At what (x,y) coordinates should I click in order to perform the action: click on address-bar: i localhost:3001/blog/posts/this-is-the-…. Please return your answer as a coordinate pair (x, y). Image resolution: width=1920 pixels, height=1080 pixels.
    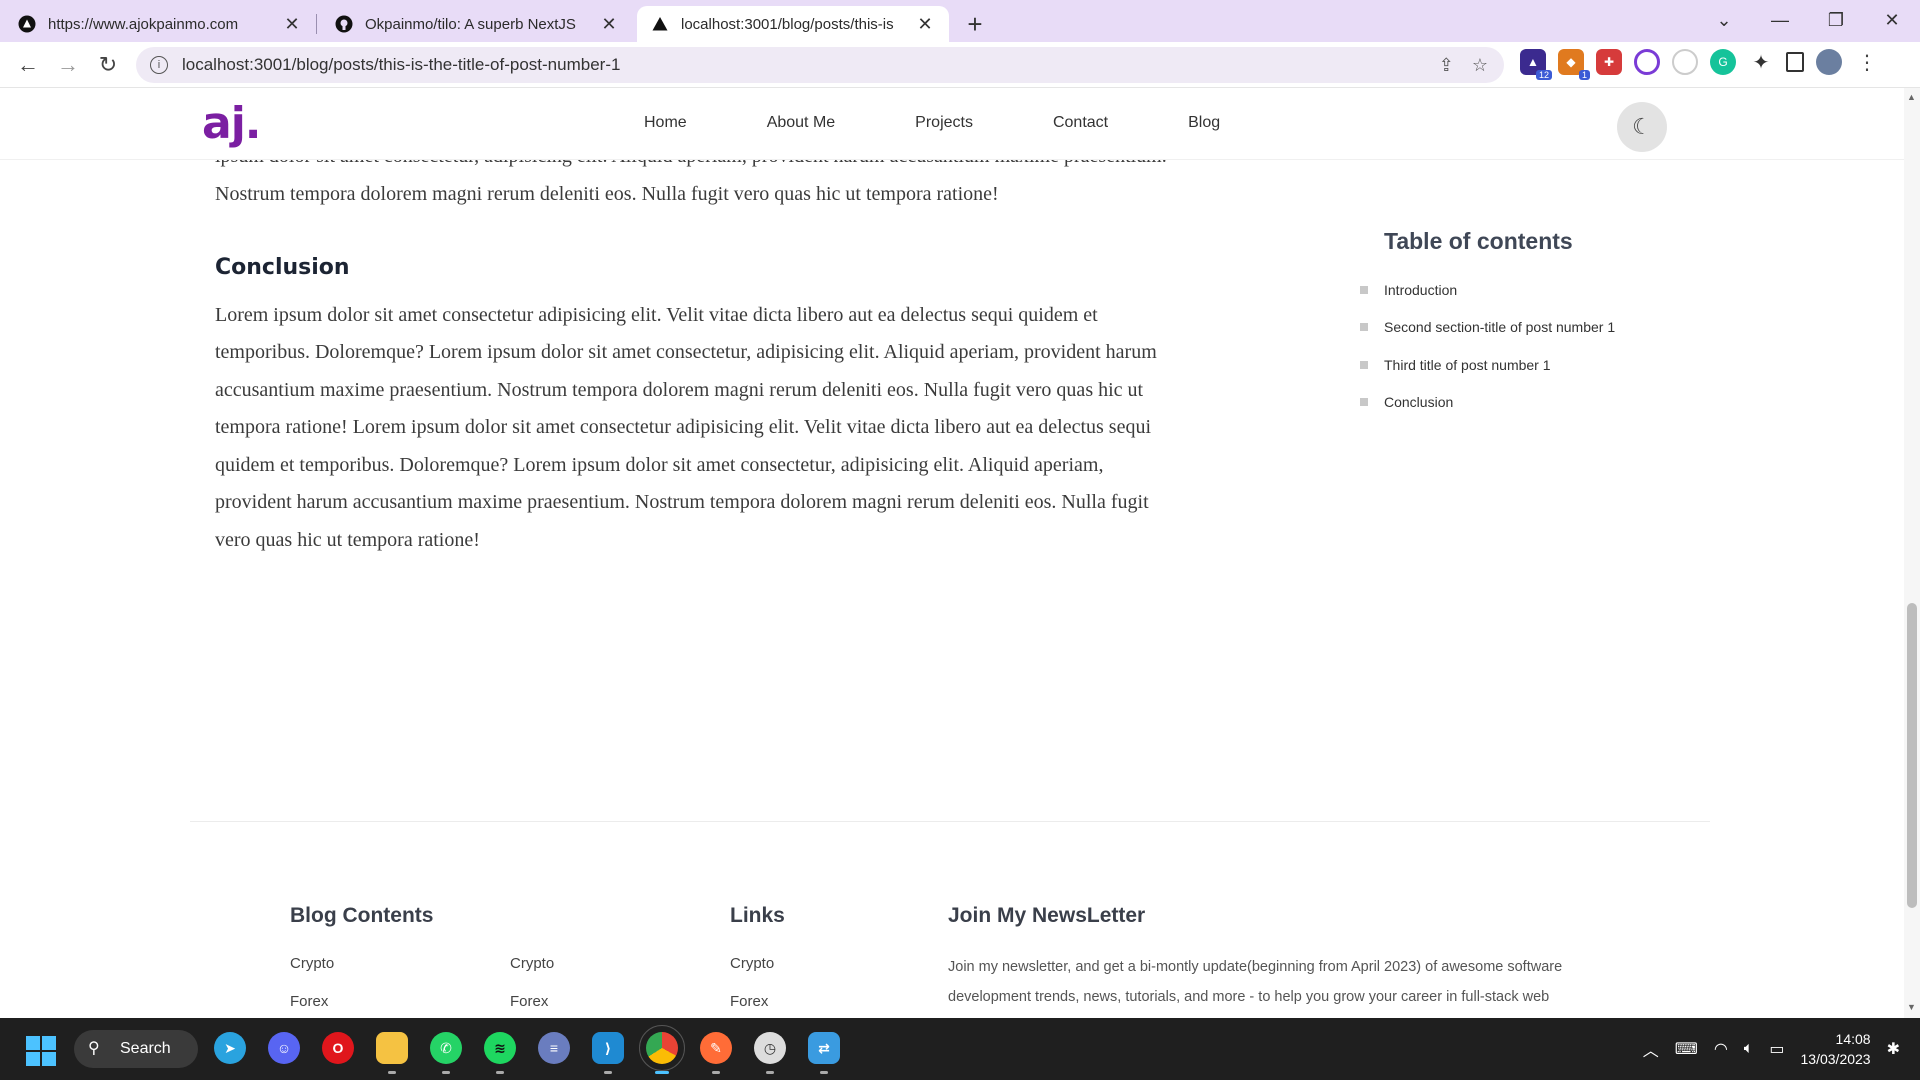
    Looking at the image, I should click on (820, 65).